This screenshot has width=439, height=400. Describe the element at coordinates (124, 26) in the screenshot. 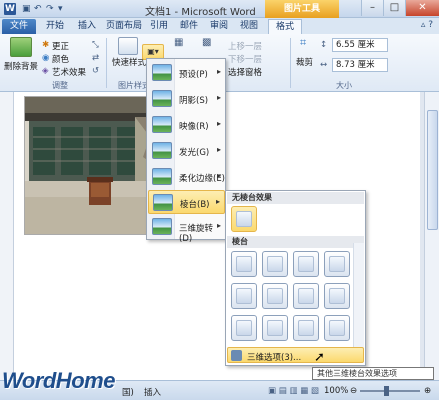

I see `tab-page-layout: 页面布局` at that location.